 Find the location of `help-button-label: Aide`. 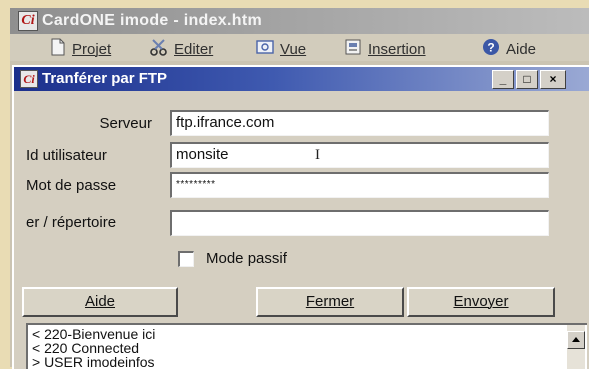

help-button-label: Aide is located at coordinates (100, 301).